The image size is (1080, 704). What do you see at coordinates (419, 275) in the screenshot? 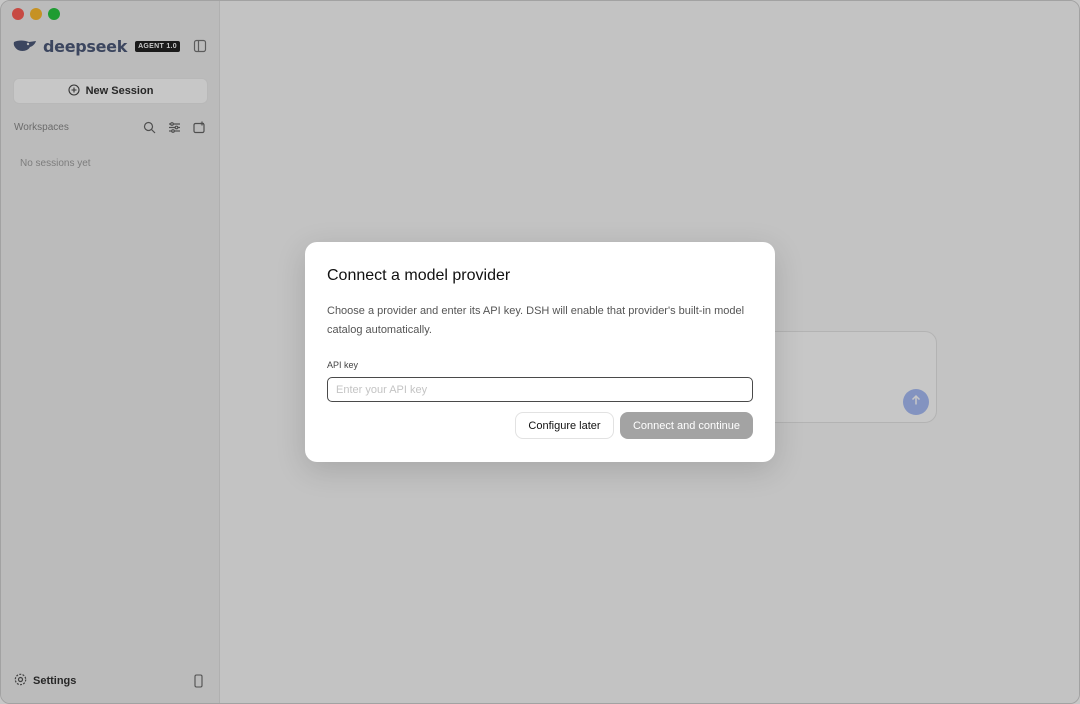
I see `dialog-title: Connect a model provider` at bounding box center [419, 275].